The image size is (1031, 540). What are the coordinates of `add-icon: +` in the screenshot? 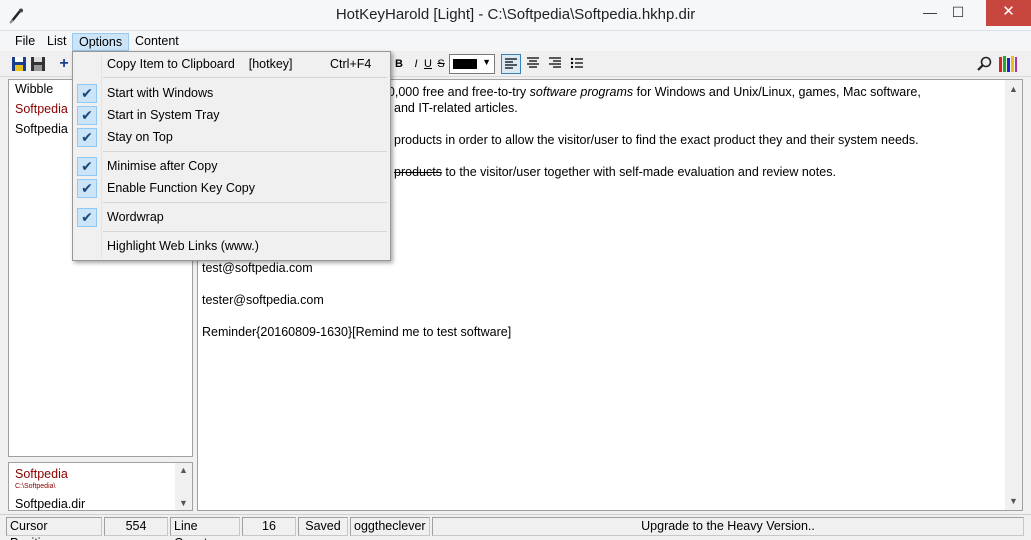 It's located at (64, 64).